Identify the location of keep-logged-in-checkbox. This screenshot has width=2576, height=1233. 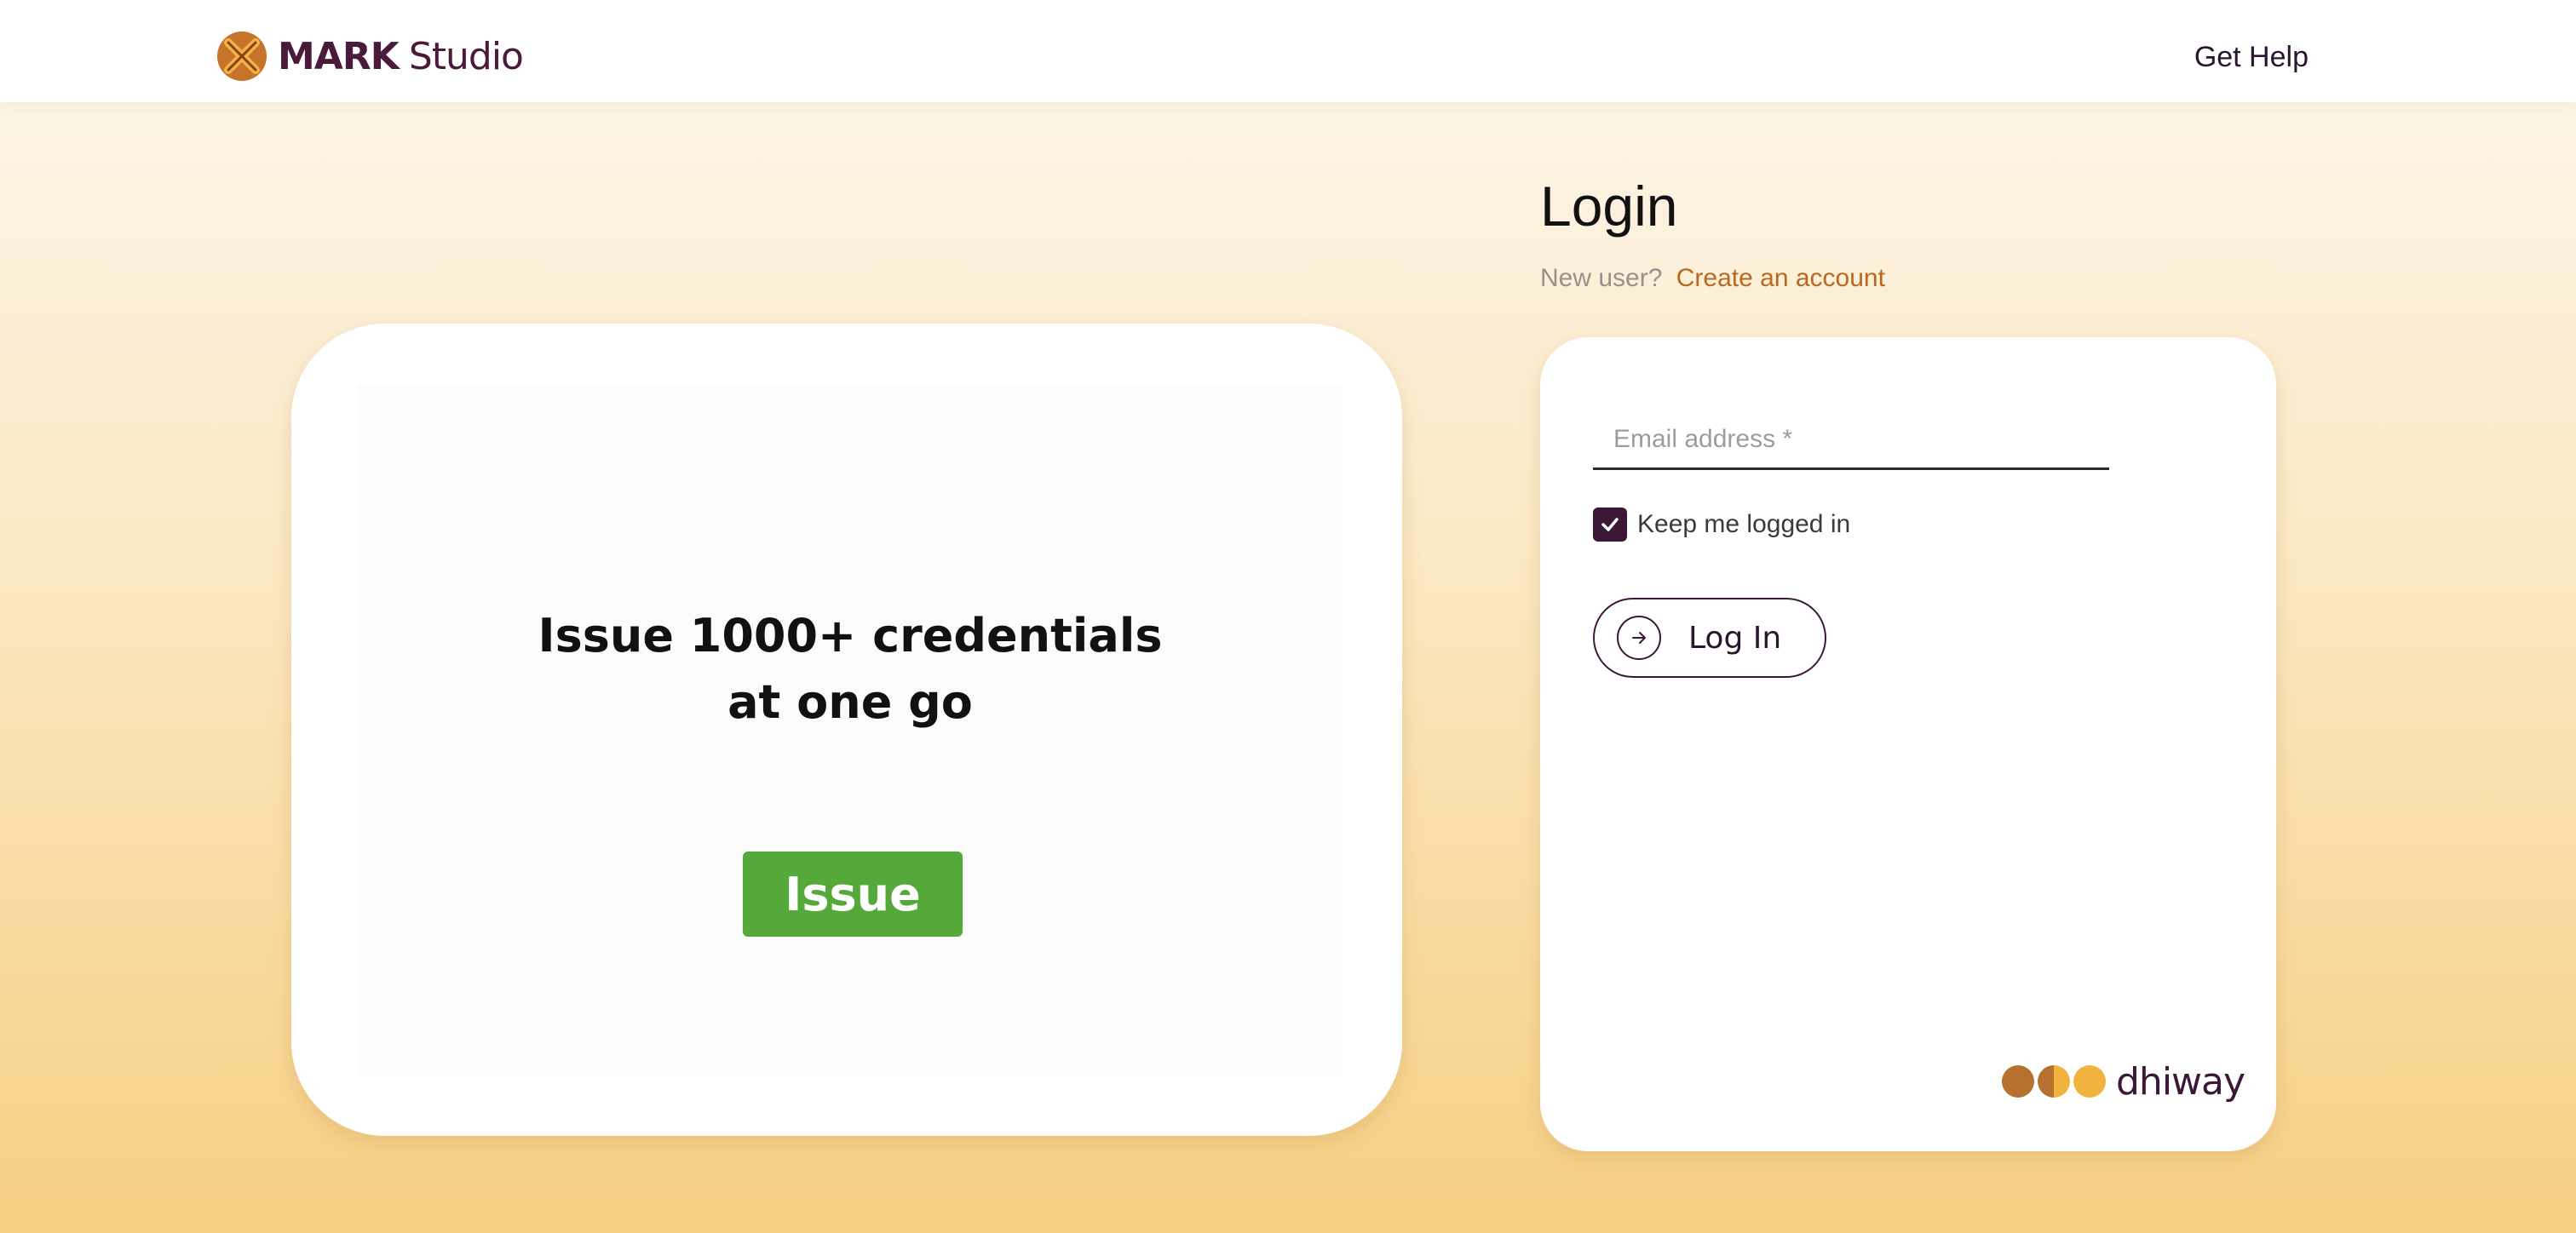
(1610, 525).